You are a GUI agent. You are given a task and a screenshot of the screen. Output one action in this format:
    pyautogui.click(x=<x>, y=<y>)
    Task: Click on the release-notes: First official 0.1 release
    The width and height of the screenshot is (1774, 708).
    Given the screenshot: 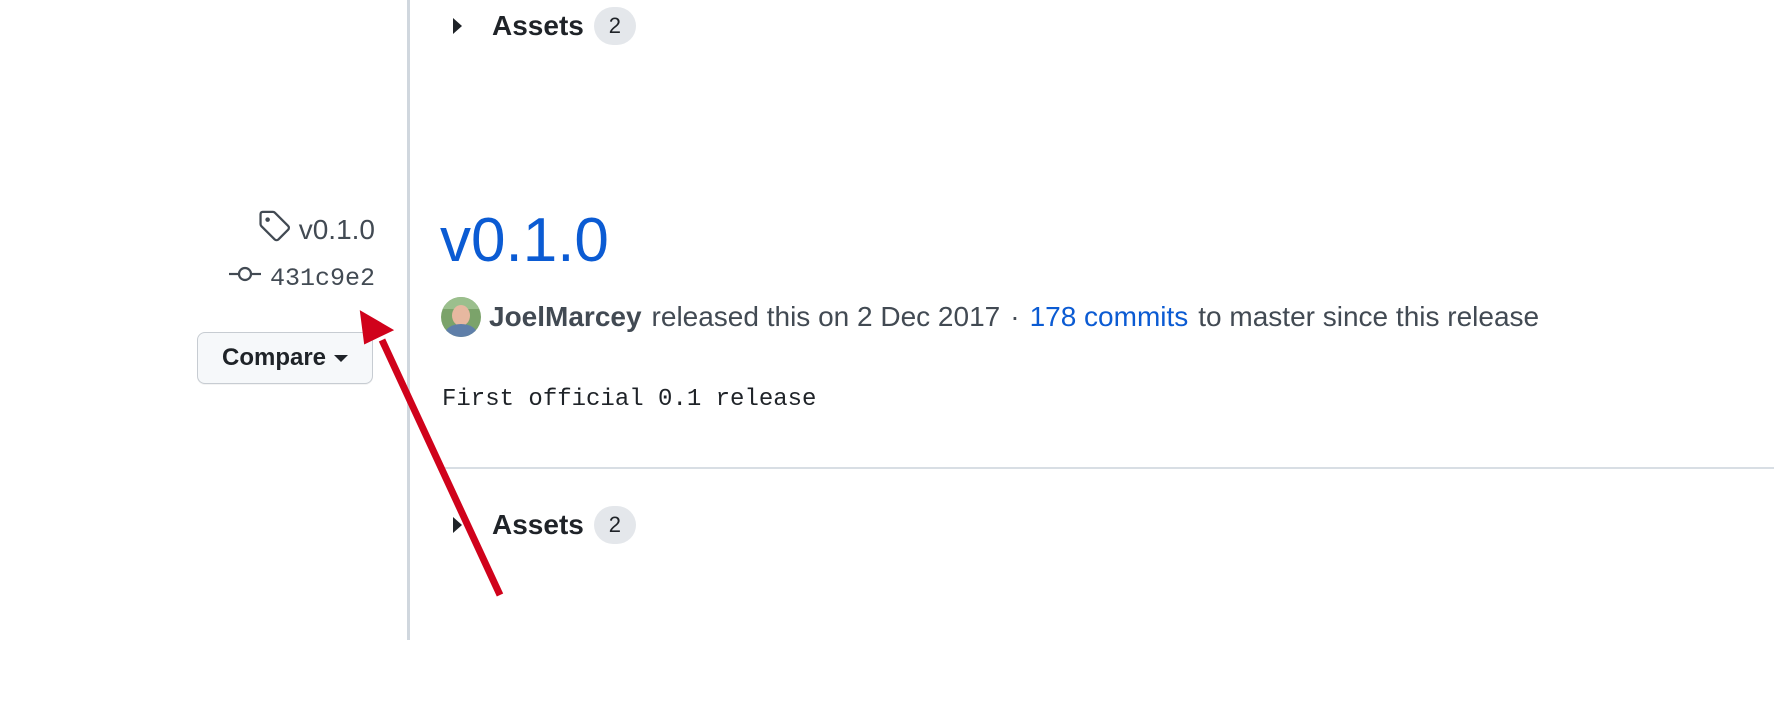 What is the action you would take?
    pyautogui.click(x=629, y=399)
    